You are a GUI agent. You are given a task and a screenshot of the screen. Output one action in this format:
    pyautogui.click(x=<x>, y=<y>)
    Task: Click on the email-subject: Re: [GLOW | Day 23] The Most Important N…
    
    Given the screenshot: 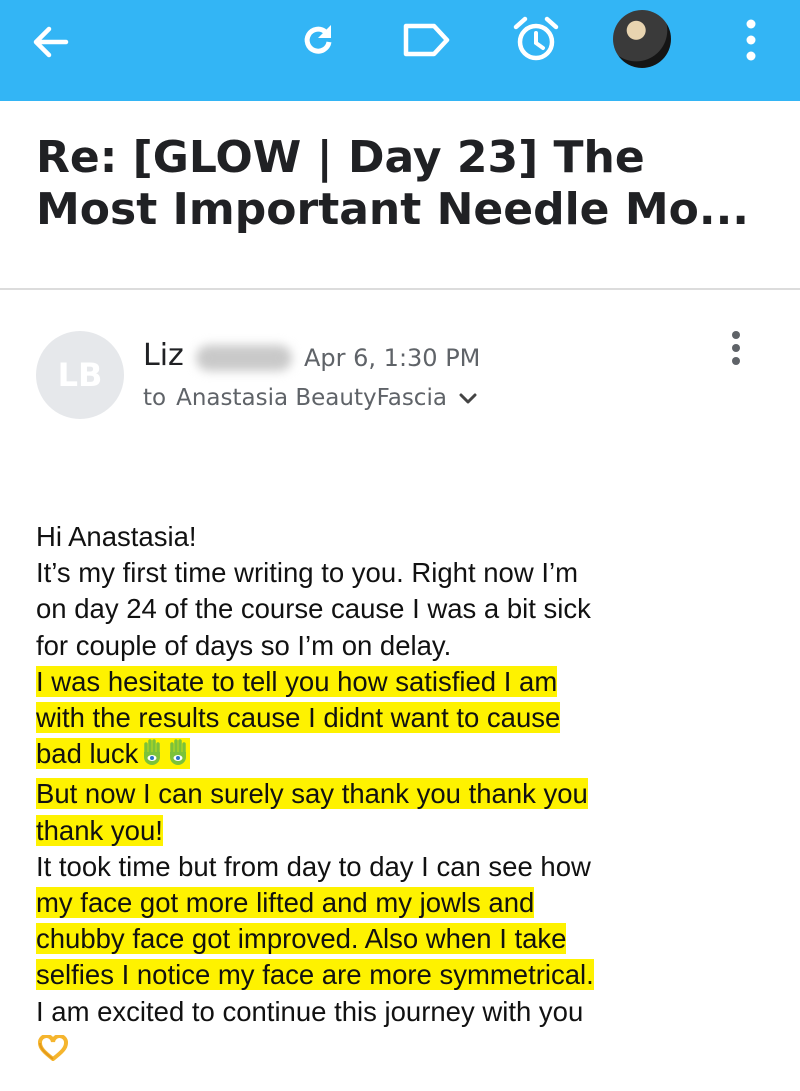 What is the action you would take?
    pyautogui.click(x=406, y=184)
    